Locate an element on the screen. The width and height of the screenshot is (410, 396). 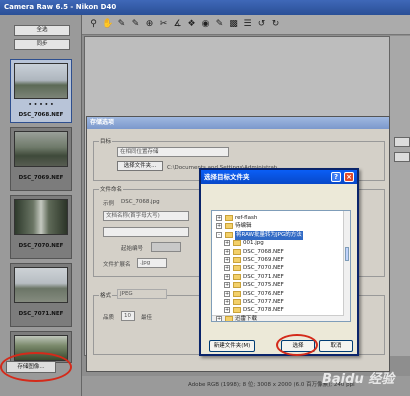
scrollbar-thumb is located at coordinates (347, 254).